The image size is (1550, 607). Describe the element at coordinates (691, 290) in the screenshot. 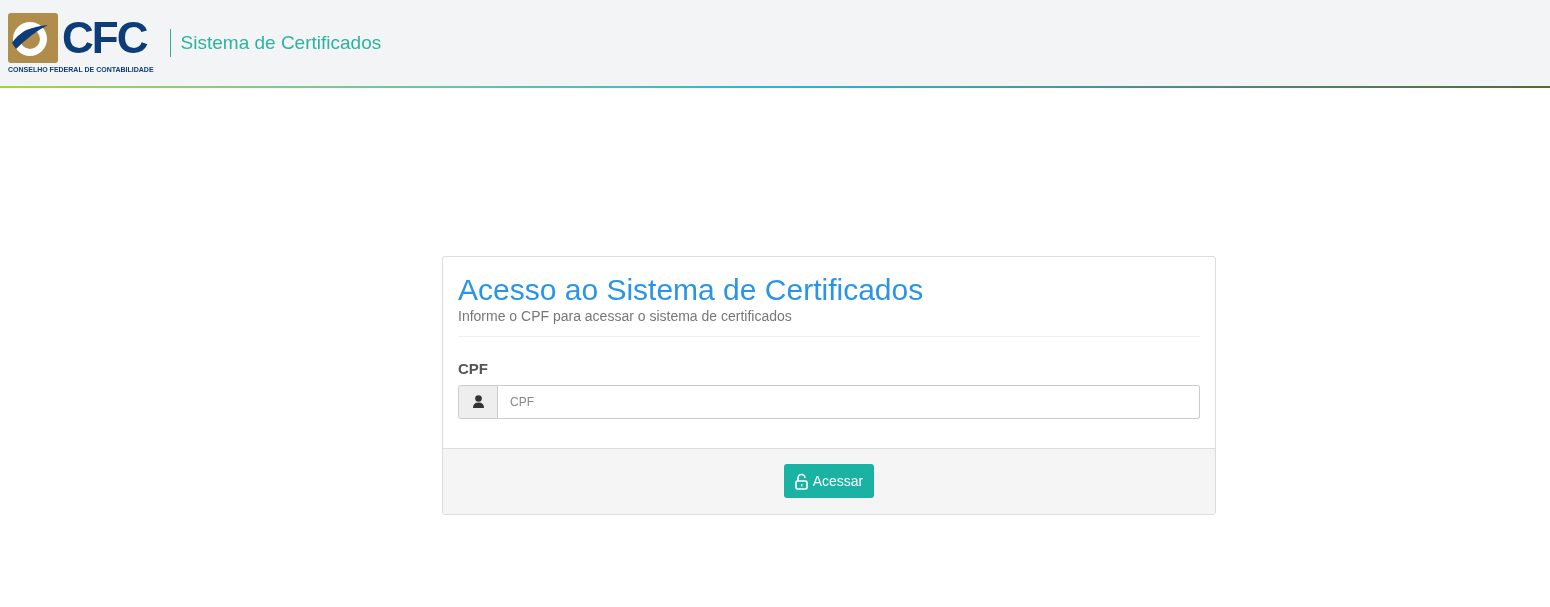

I see `card-title: Acesso ao Sistema de Certificados` at that location.